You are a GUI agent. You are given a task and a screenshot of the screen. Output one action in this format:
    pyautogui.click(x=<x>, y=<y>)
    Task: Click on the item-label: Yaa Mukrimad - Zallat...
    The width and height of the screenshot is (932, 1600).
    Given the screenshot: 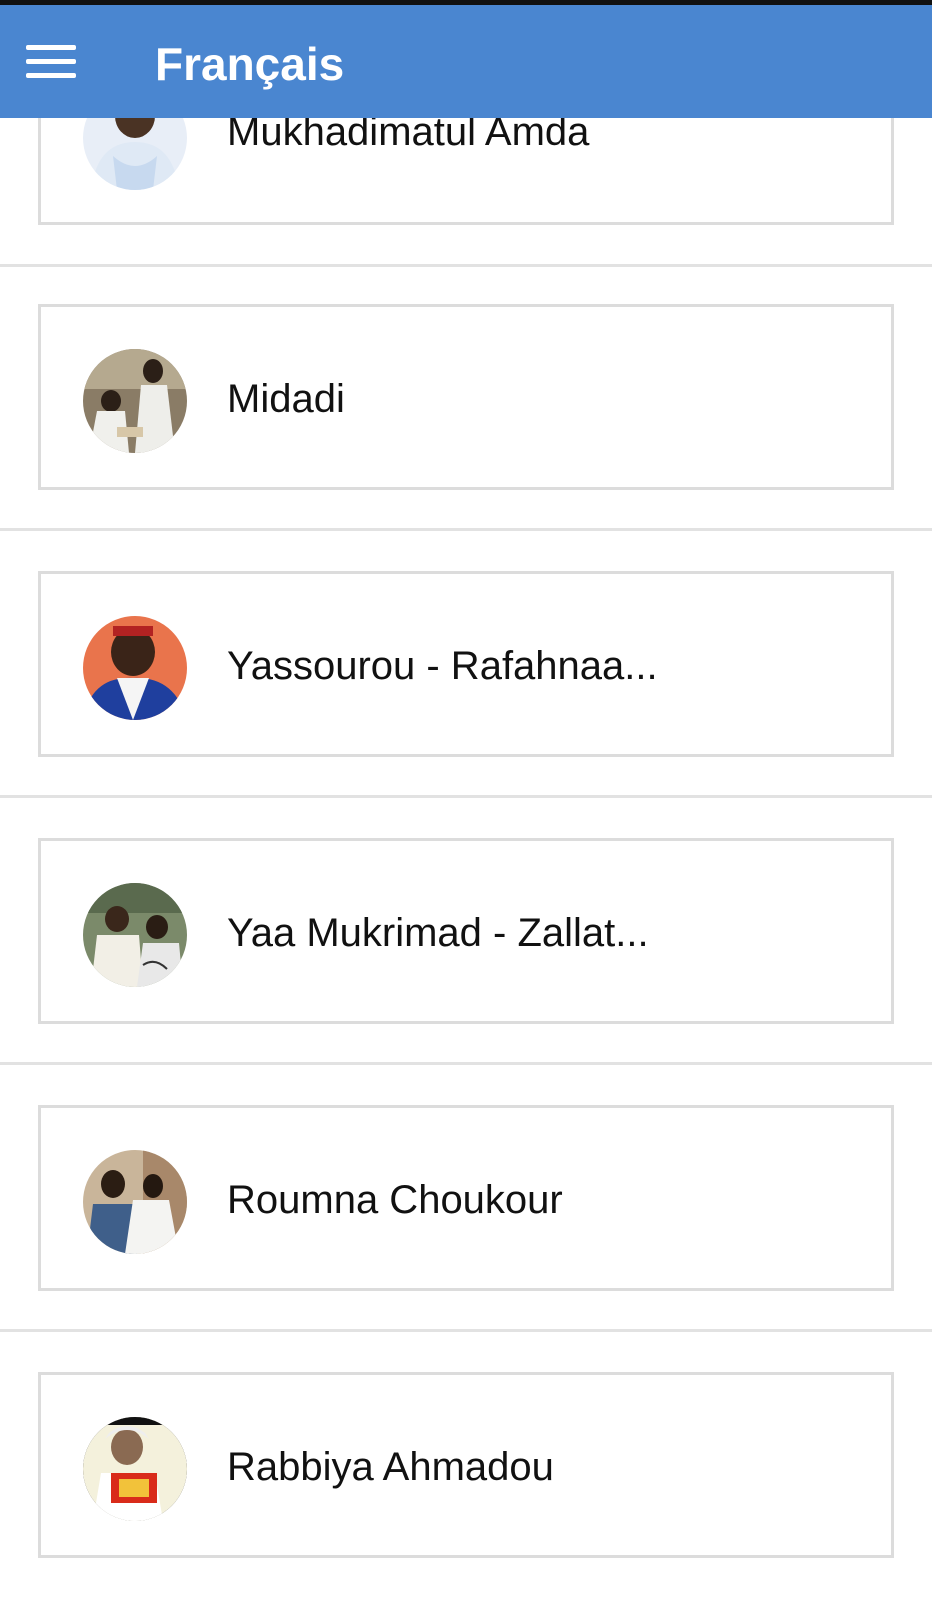 What is the action you would take?
    pyautogui.click(x=438, y=933)
    